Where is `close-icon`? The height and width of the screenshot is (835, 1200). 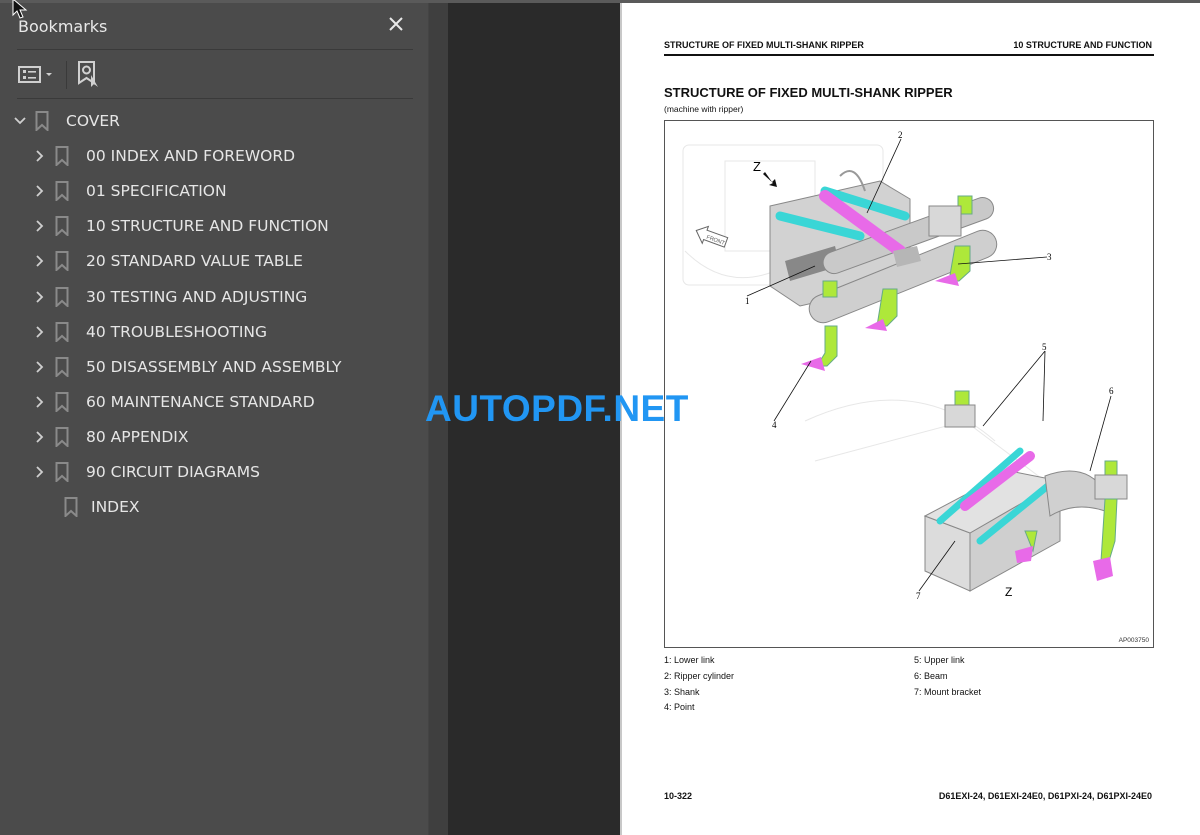 close-icon is located at coordinates (396, 24).